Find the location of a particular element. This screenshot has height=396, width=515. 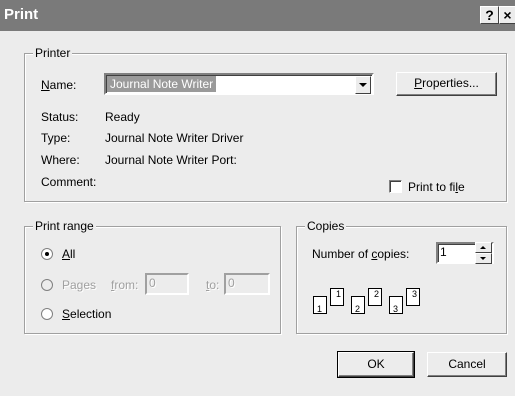

copies-spinner is located at coordinates (483, 253).